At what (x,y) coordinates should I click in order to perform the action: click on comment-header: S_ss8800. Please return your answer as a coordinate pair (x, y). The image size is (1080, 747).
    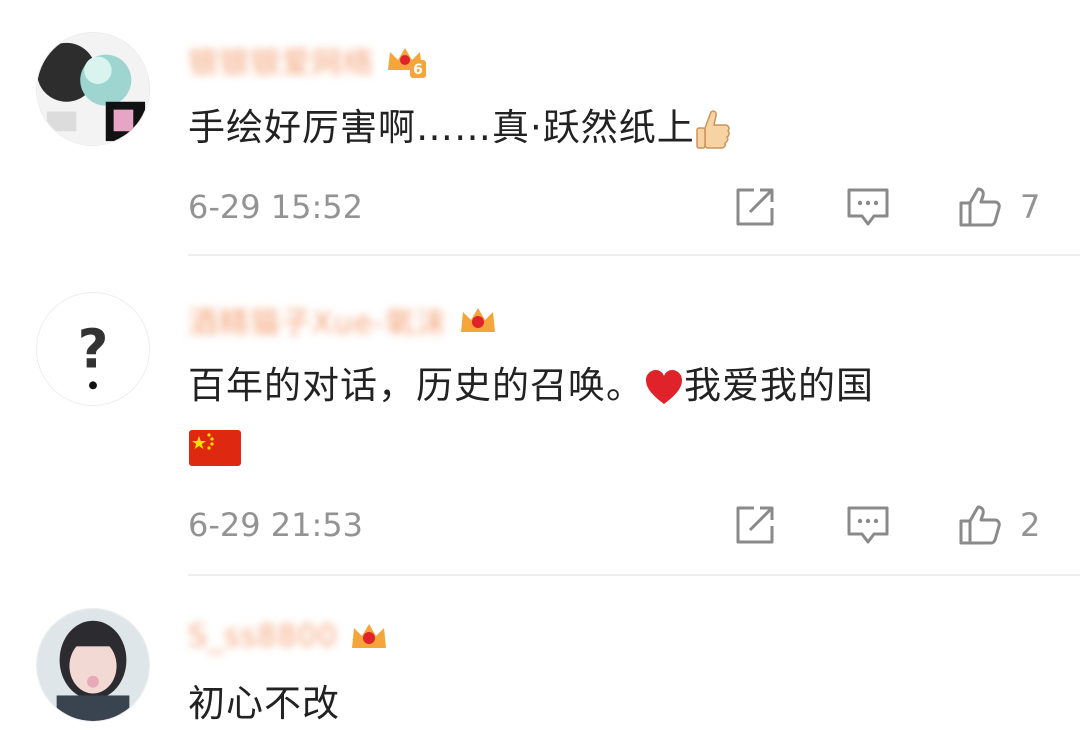
    Looking at the image, I should click on (289, 636).